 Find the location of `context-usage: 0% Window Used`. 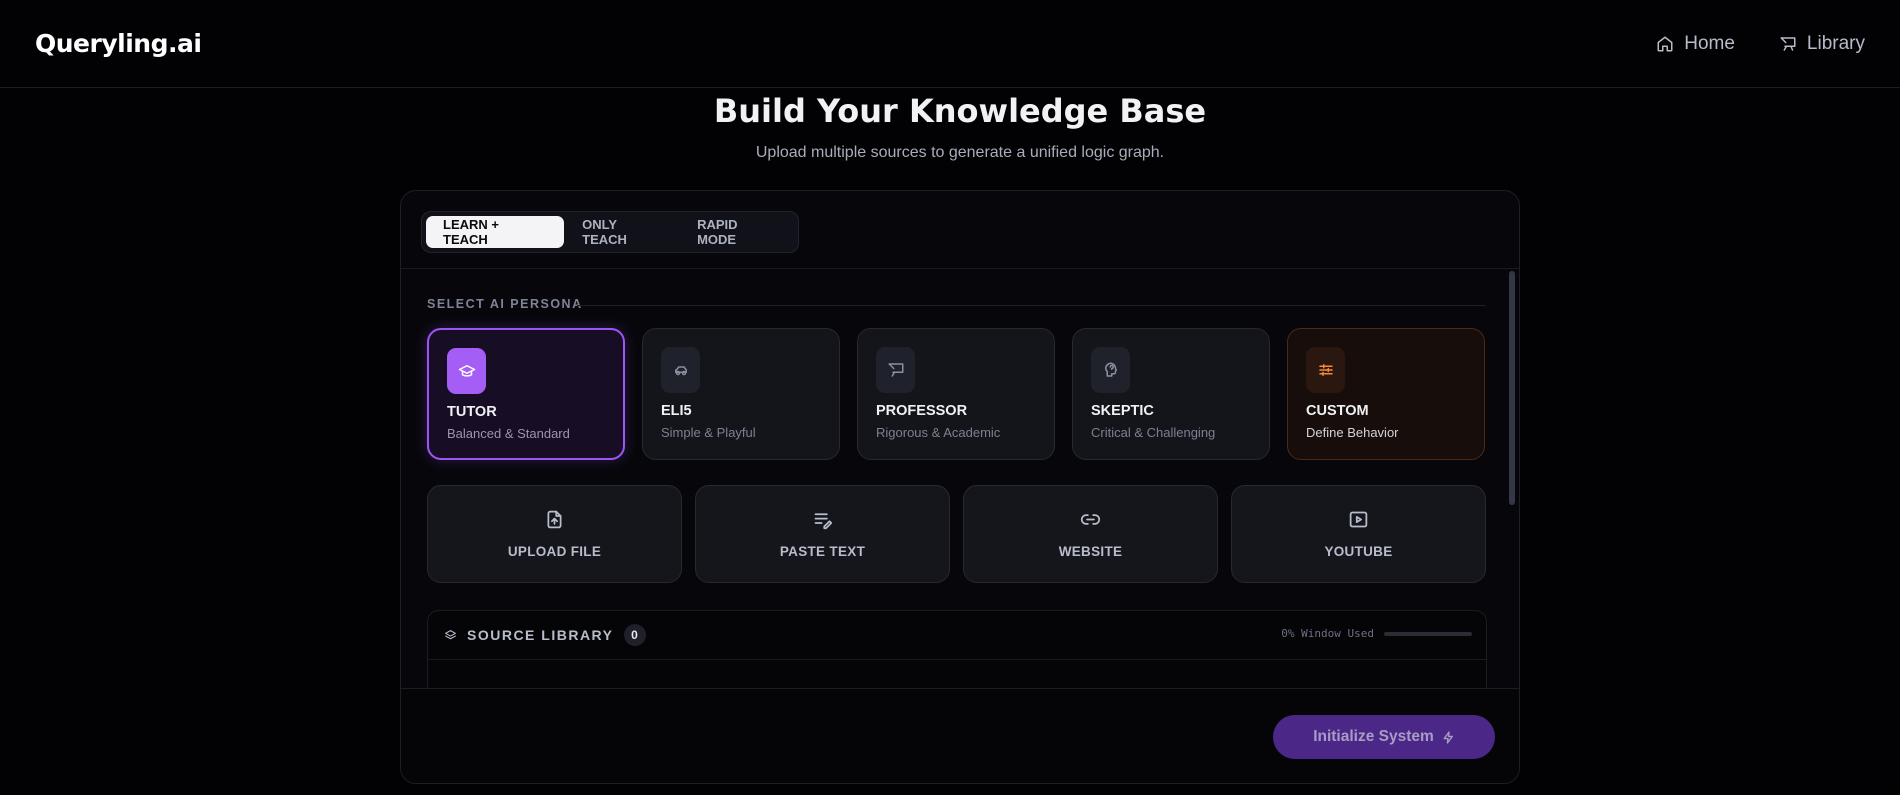

context-usage: 0% Window Used is located at coordinates (1376, 633).